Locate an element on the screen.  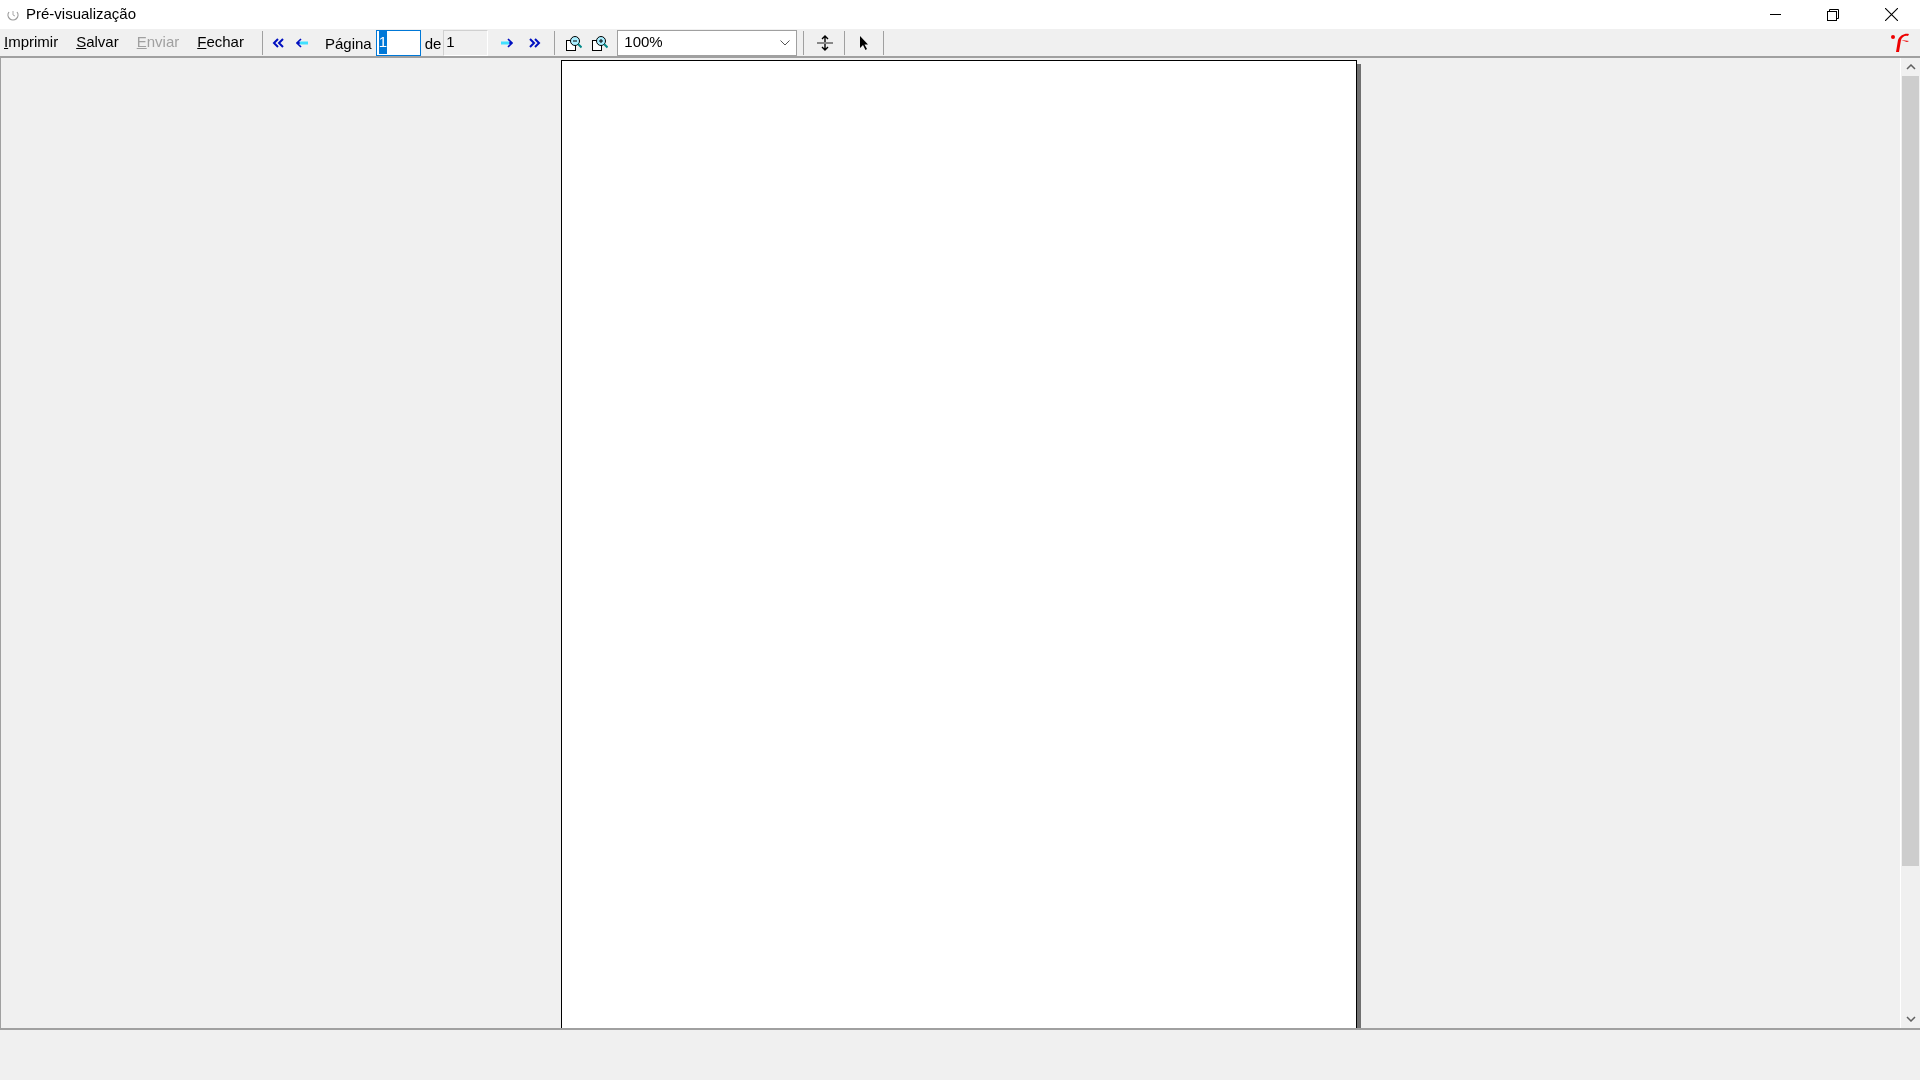
zoom-dropdown: 100% is located at coordinates (707, 42).